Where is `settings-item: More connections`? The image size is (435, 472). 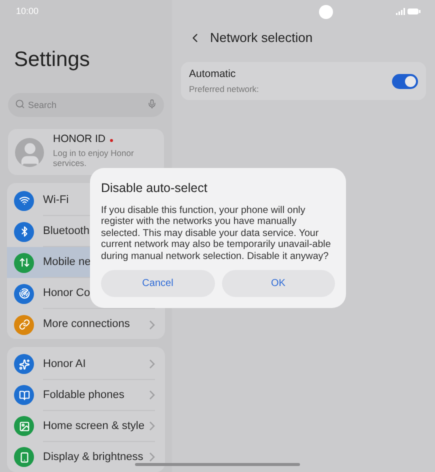
settings-item: More connections is located at coordinates (86, 324).